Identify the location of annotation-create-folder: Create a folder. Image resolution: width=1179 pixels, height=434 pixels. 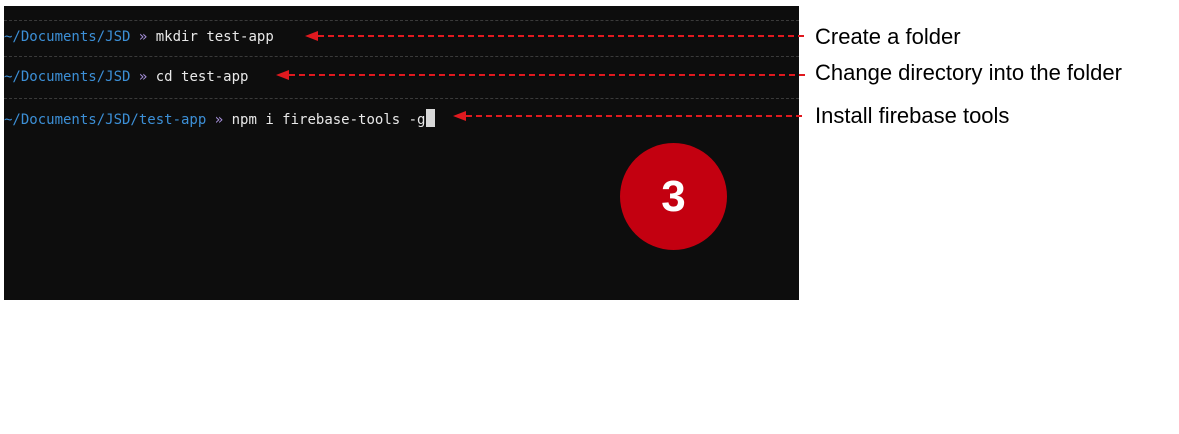
(888, 36).